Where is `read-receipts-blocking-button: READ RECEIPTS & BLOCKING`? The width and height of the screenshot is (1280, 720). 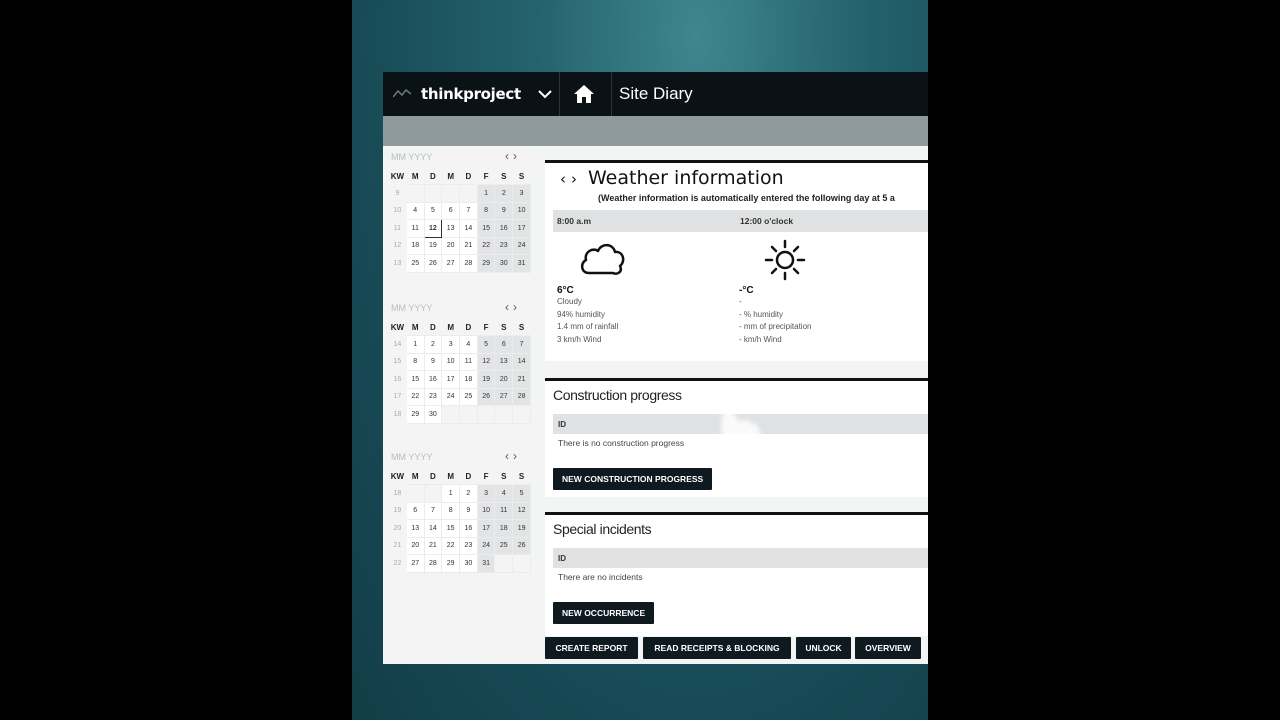
read-receipts-blocking-button: READ RECEIPTS & BLOCKING is located at coordinates (717, 648).